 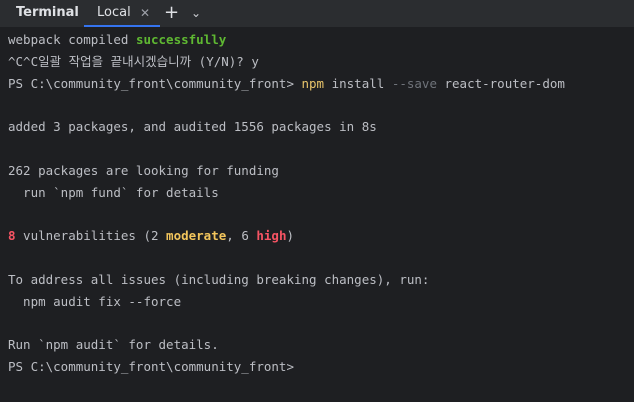 What do you see at coordinates (113, 345) in the screenshot?
I see `output-line: Run `npm audit` for details.` at bounding box center [113, 345].